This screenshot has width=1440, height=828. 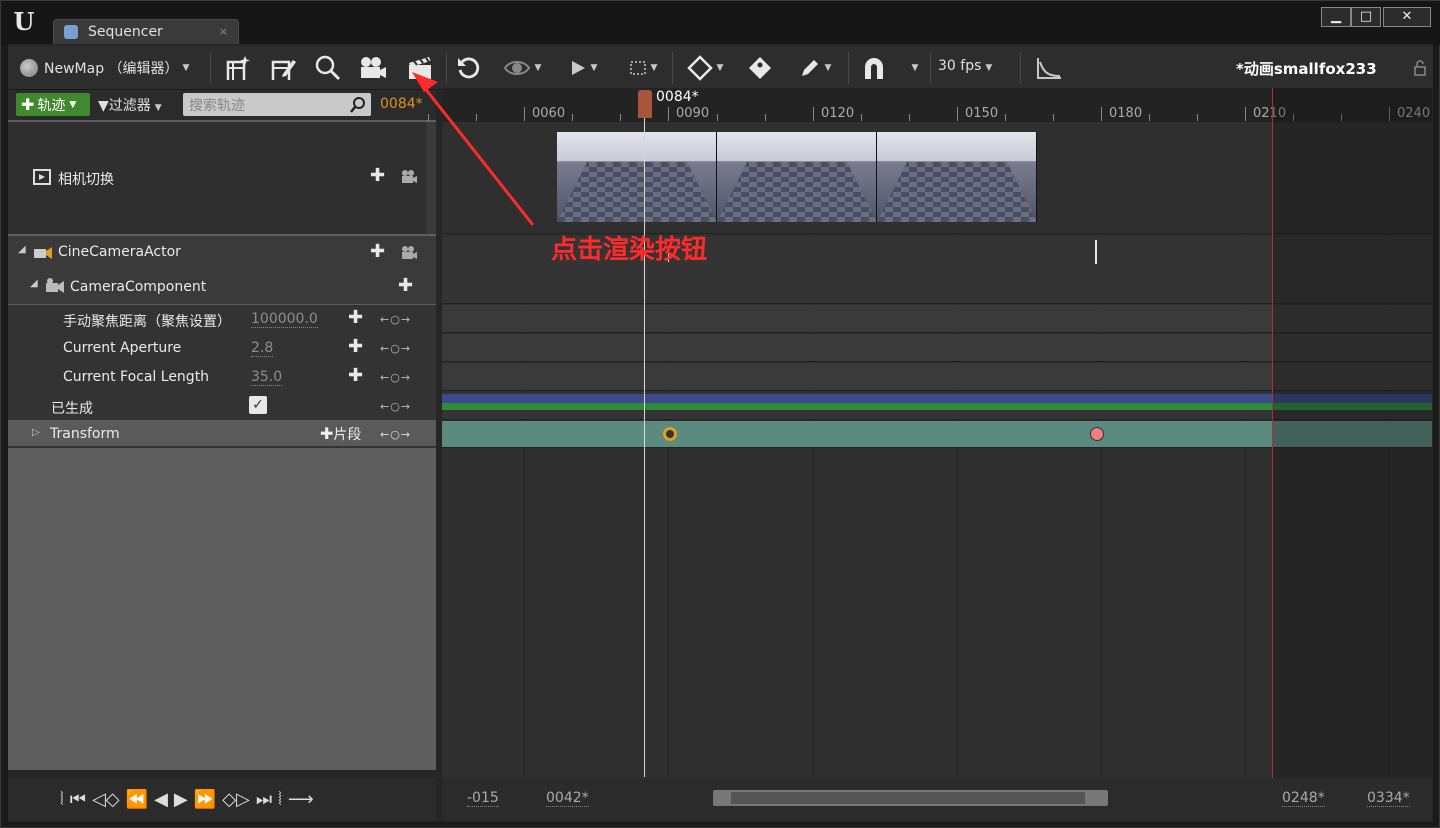 I want to click on track-row-focal-length: Current Focal Length 35.0 ✚ ←○→, so click(x=222, y=377).